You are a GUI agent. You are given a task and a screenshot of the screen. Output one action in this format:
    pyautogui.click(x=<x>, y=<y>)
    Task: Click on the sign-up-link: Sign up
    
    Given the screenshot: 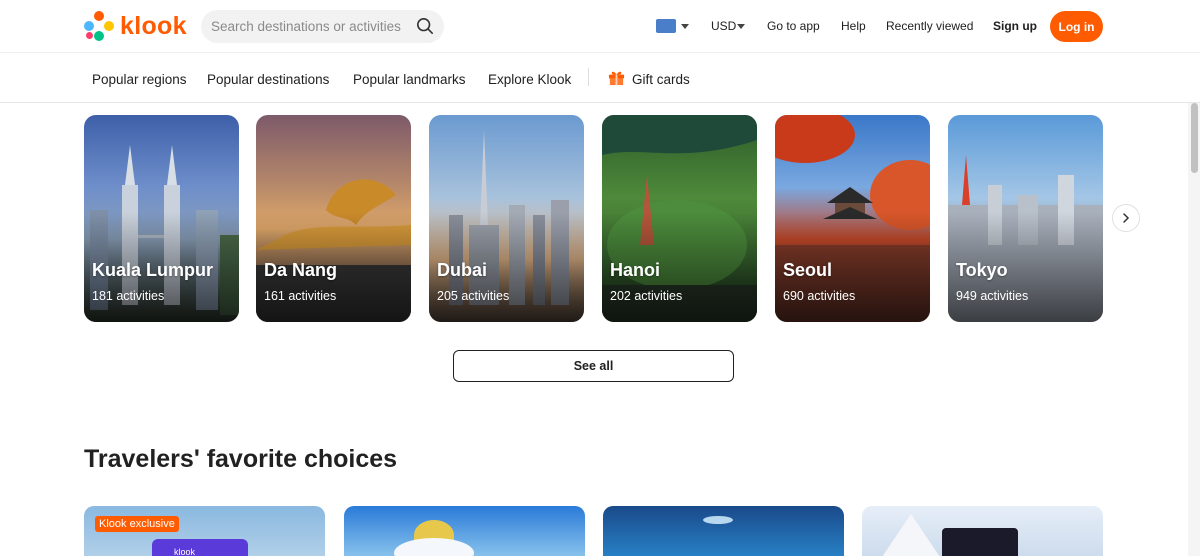 What is the action you would take?
    pyautogui.click(x=1015, y=26)
    